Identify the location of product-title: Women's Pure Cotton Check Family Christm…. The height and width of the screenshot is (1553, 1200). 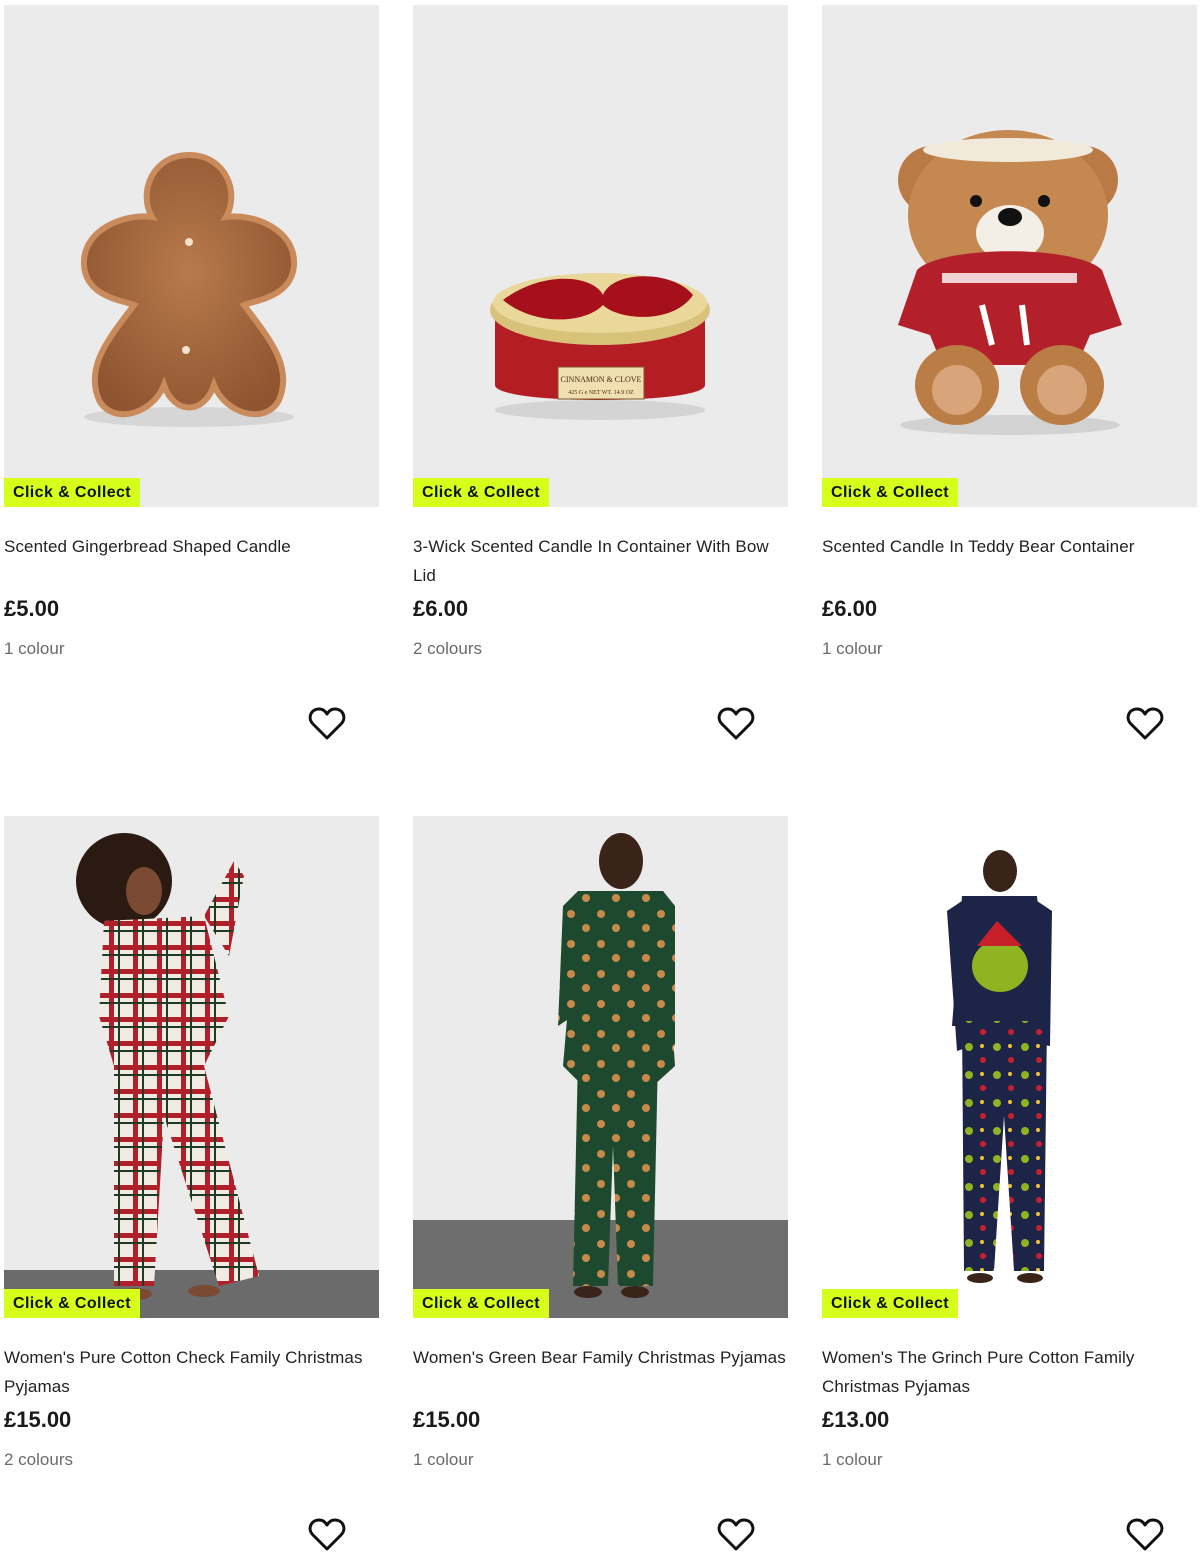
(191, 1372).